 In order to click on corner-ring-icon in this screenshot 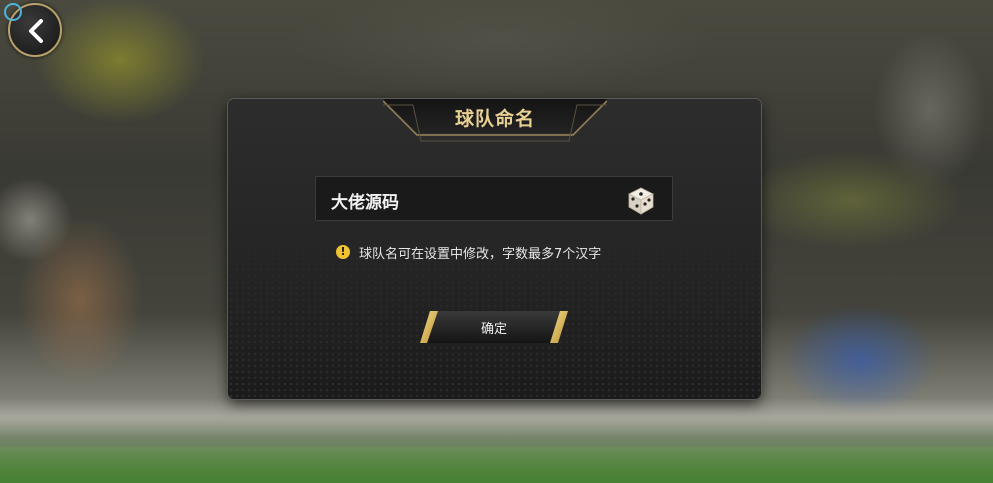, I will do `click(13, 12)`.